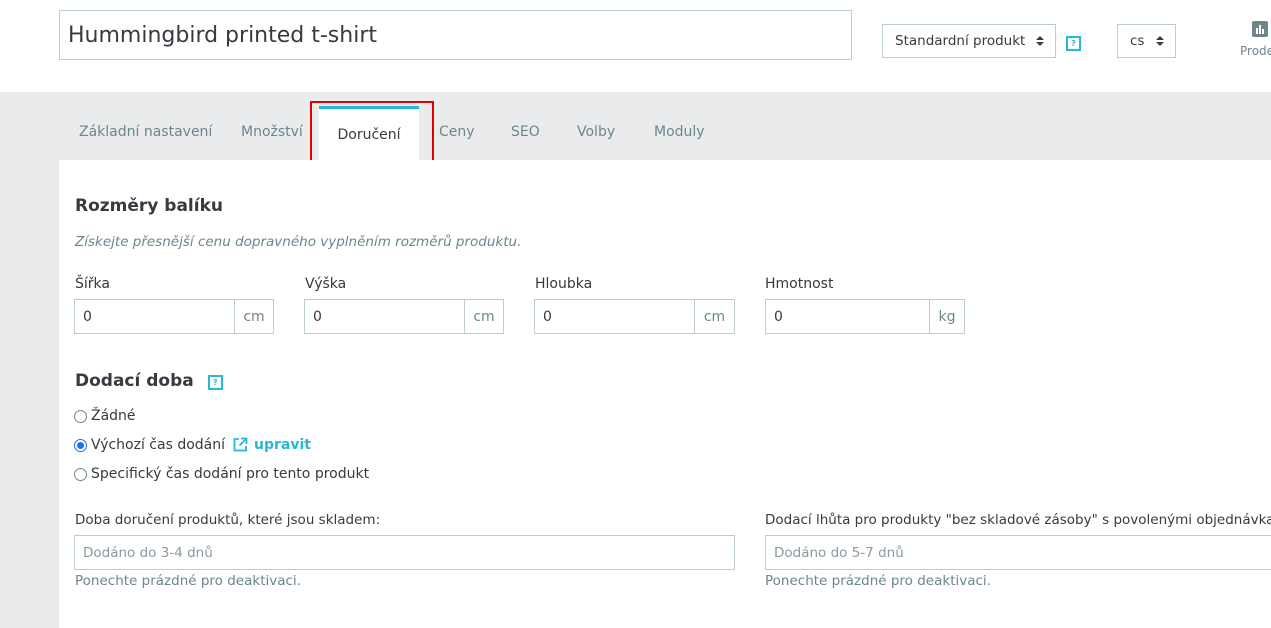  What do you see at coordinates (960, 41) in the screenshot?
I see `product-type-value: Standardní produkt` at bounding box center [960, 41].